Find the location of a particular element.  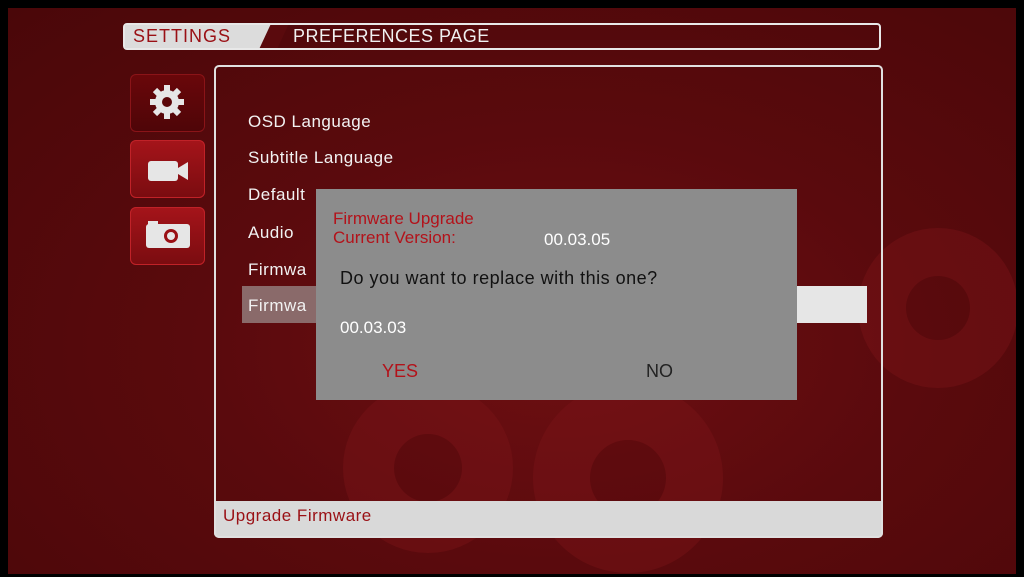

menu-item-firmware-2: Firmwa is located at coordinates (277, 306).